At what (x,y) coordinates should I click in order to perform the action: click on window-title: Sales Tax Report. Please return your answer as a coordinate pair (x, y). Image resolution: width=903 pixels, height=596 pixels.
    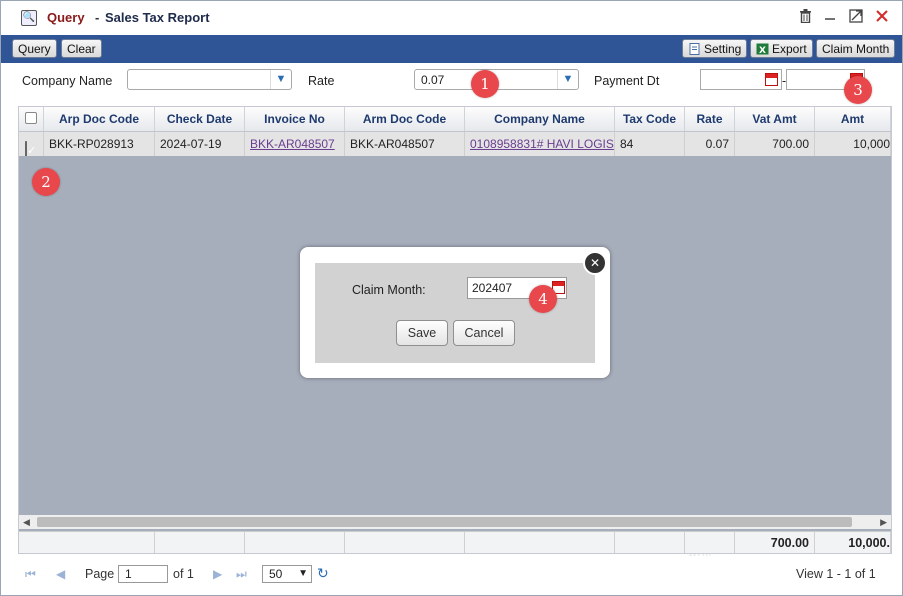
    Looking at the image, I should click on (157, 17).